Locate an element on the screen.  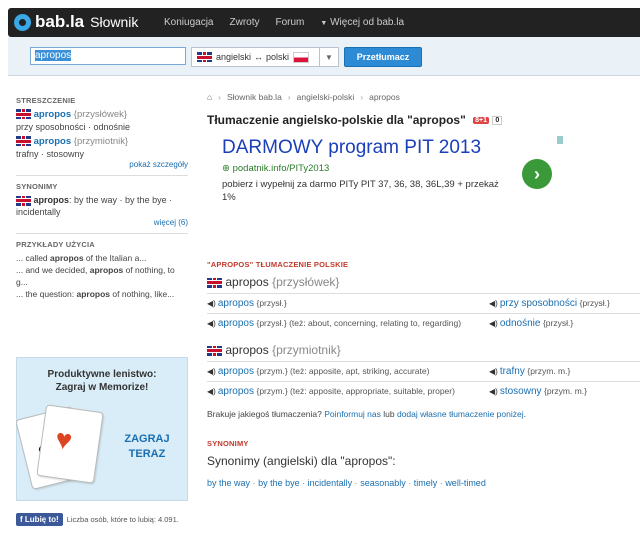
usage-pre: ... called is located at coordinates (33, 258).